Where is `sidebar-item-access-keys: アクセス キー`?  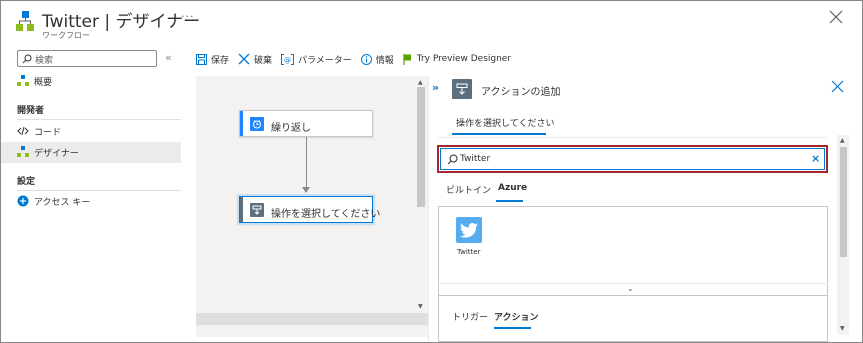
sidebar-item-access-keys: アクセス キー is located at coordinates (91, 201).